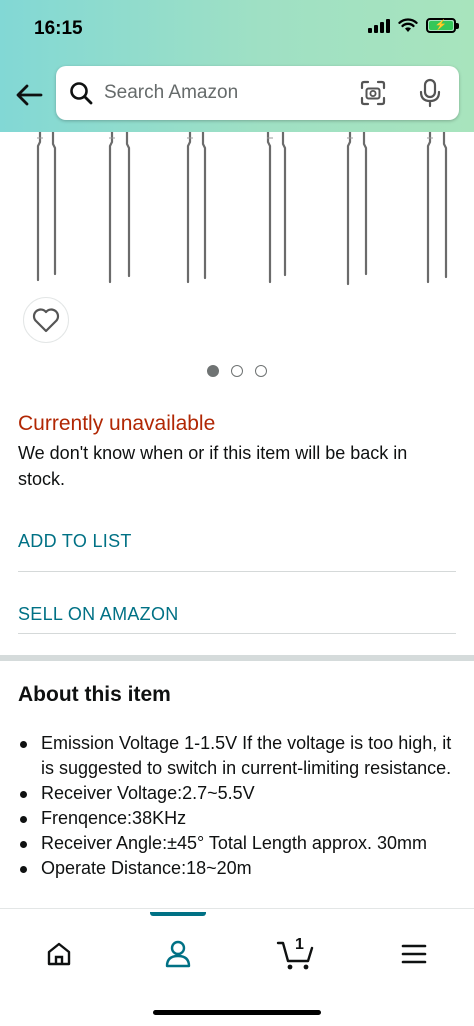 The image size is (474, 1026). What do you see at coordinates (430, 93) in the screenshot?
I see `microphone-icon` at bounding box center [430, 93].